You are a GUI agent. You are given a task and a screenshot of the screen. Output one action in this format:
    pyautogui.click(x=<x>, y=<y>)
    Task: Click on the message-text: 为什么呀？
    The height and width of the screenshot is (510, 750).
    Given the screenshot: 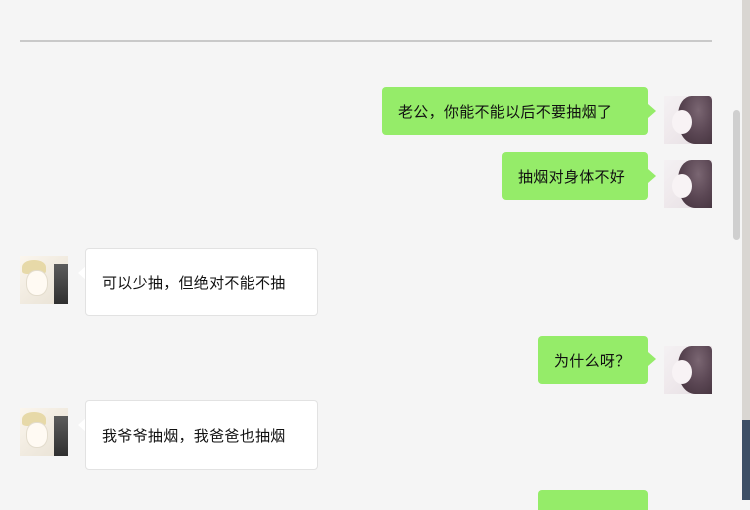 What is the action you would take?
    pyautogui.click(x=592, y=360)
    